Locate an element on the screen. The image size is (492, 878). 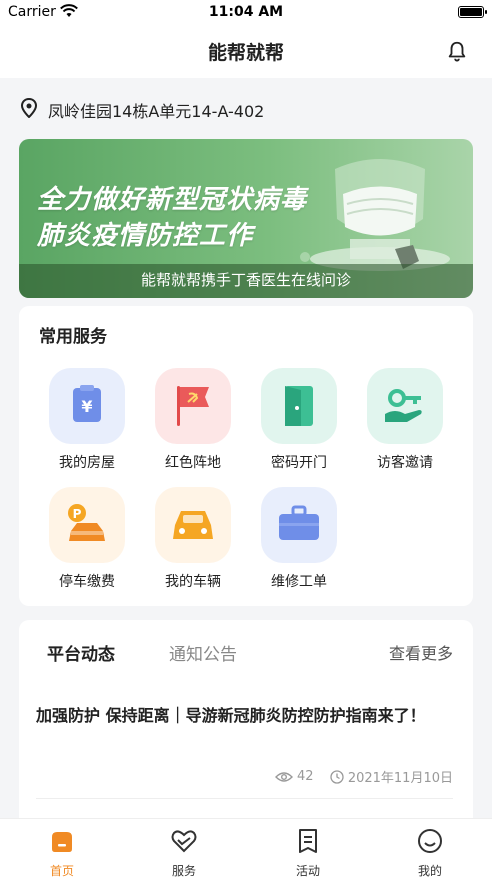
service-label: 停车缴费 is located at coordinates (87, 582).